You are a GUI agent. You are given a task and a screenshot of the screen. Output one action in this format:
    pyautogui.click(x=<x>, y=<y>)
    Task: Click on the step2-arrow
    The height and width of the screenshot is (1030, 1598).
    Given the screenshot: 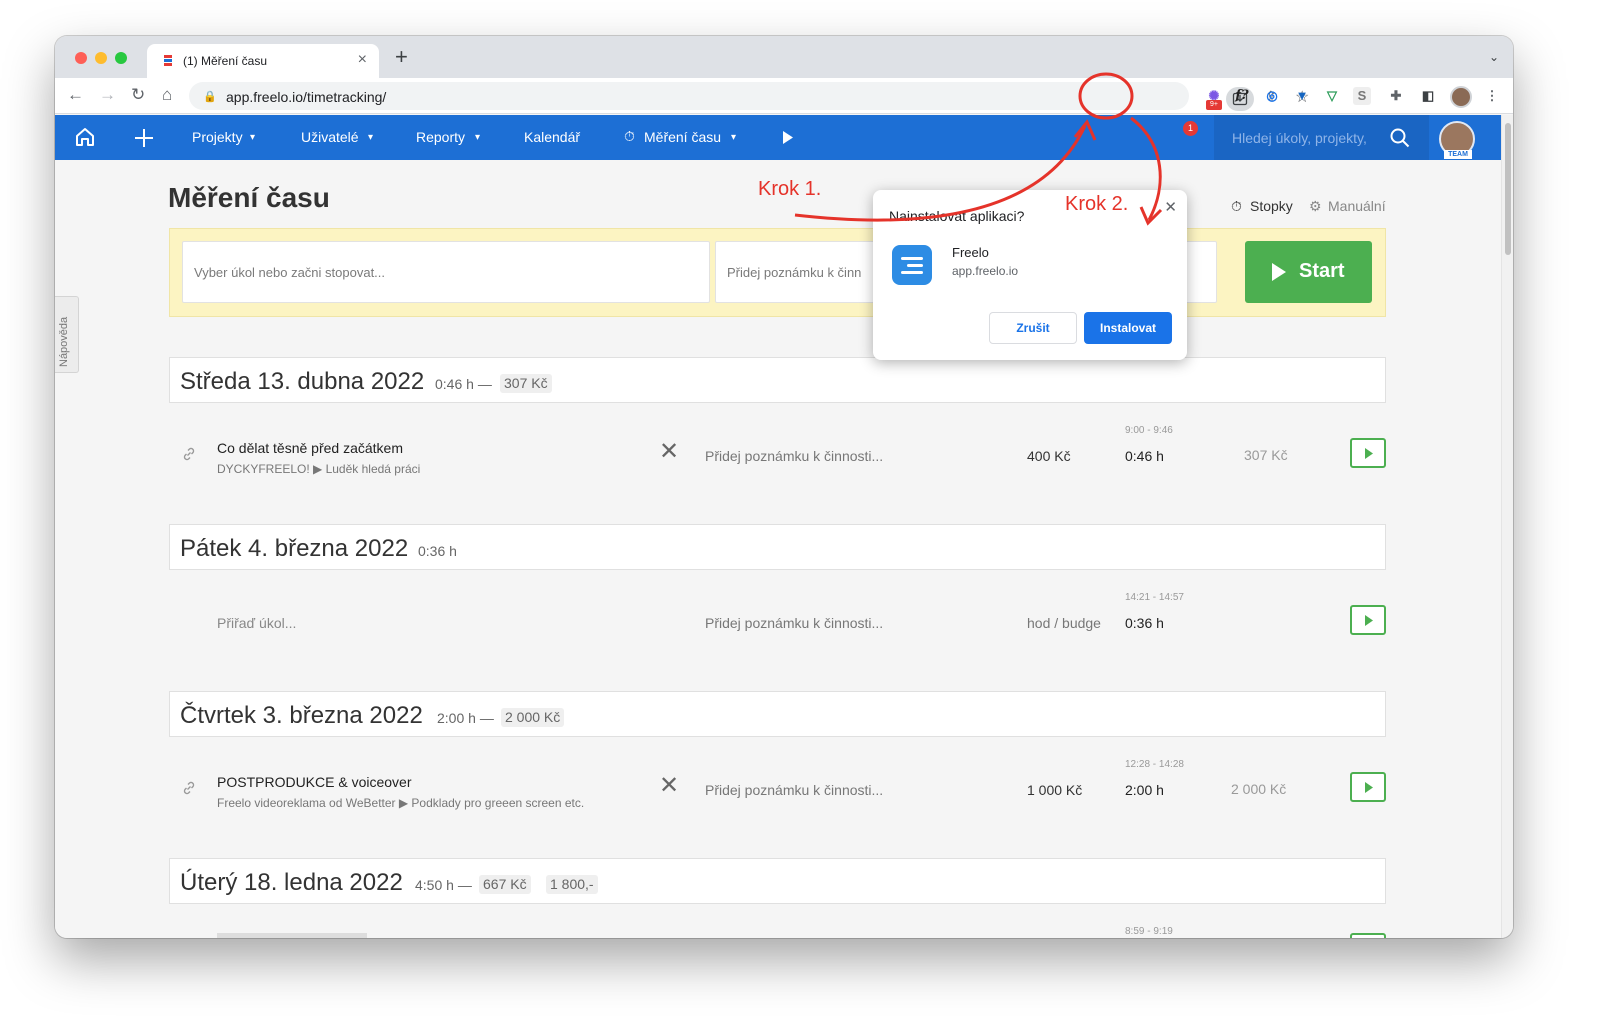 What is the action you would take?
    pyautogui.click(x=1146, y=168)
    